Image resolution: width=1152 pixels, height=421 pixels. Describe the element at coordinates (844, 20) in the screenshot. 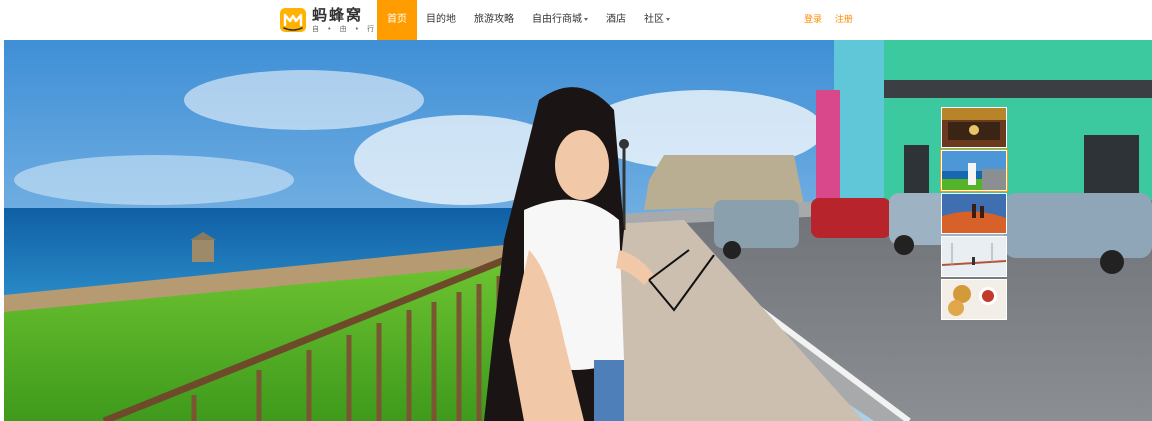

I see `register-link: 注册` at that location.